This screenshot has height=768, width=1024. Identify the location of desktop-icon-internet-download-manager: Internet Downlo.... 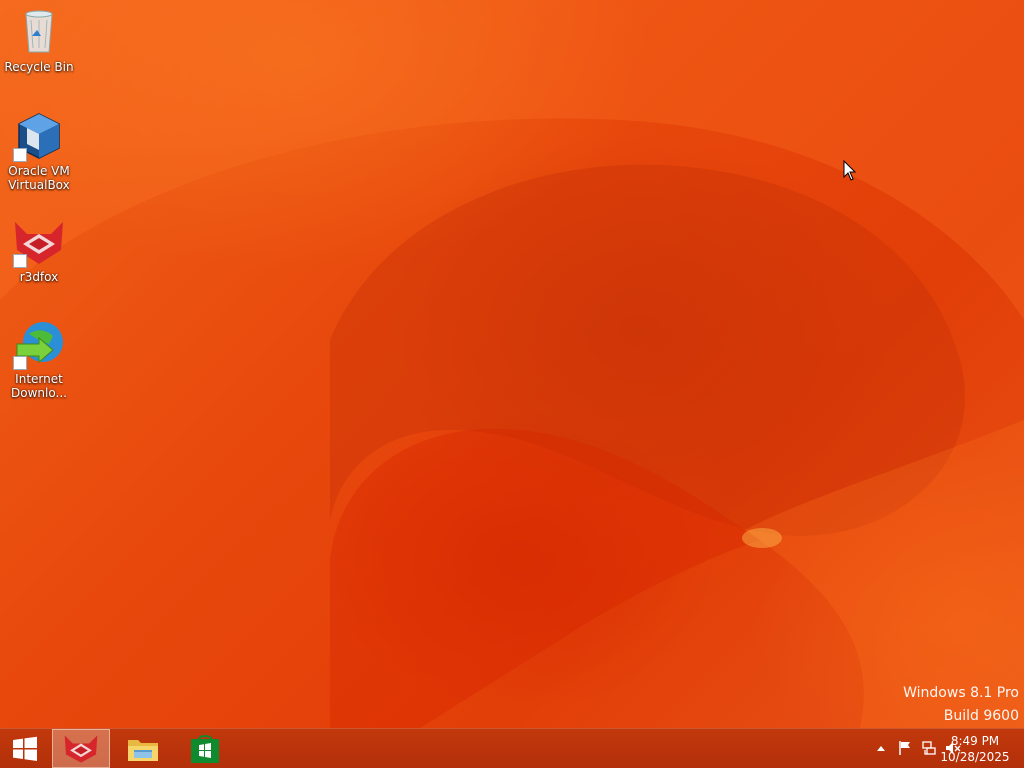
(39, 359).